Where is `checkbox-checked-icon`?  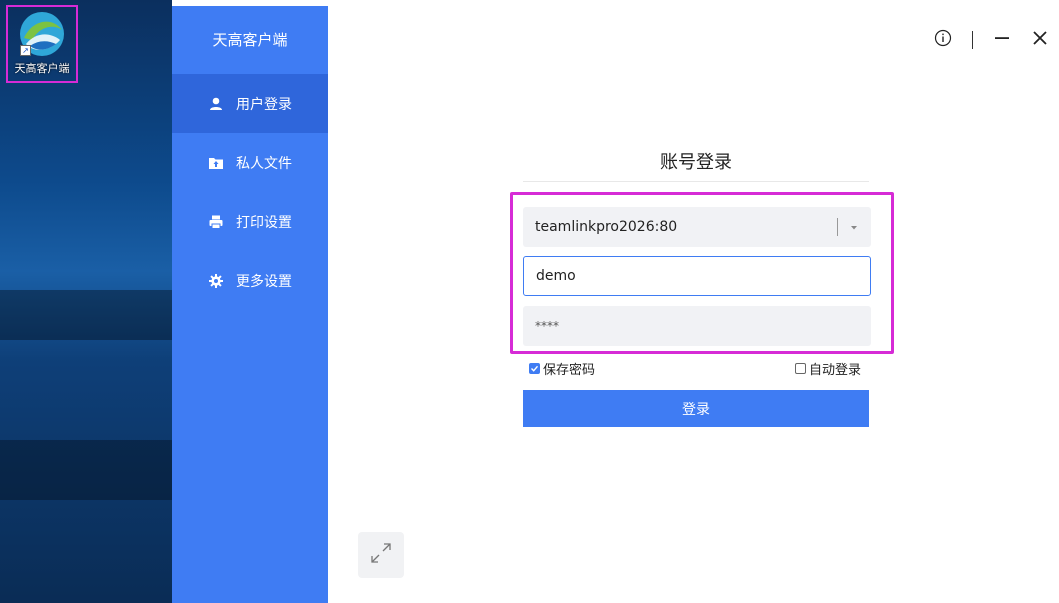 checkbox-checked-icon is located at coordinates (534, 368).